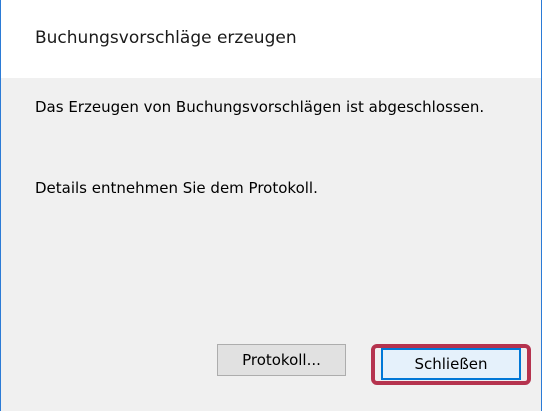 Image resolution: width=542 pixels, height=411 pixels. I want to click on details-message: Details entnehmen Sie dem Protokoll., so click(176, 188).